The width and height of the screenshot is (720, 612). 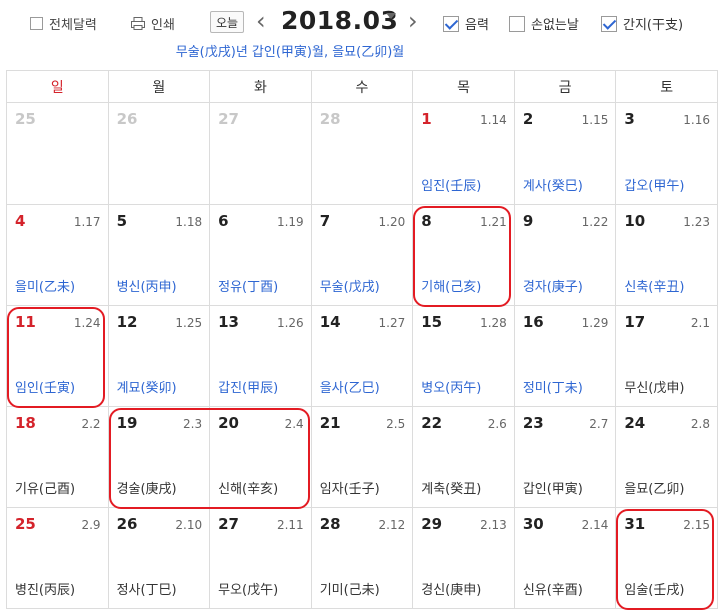 I want to click on day-cell: 11 1.24 임인(壬寅), so click(x=57, y=356).